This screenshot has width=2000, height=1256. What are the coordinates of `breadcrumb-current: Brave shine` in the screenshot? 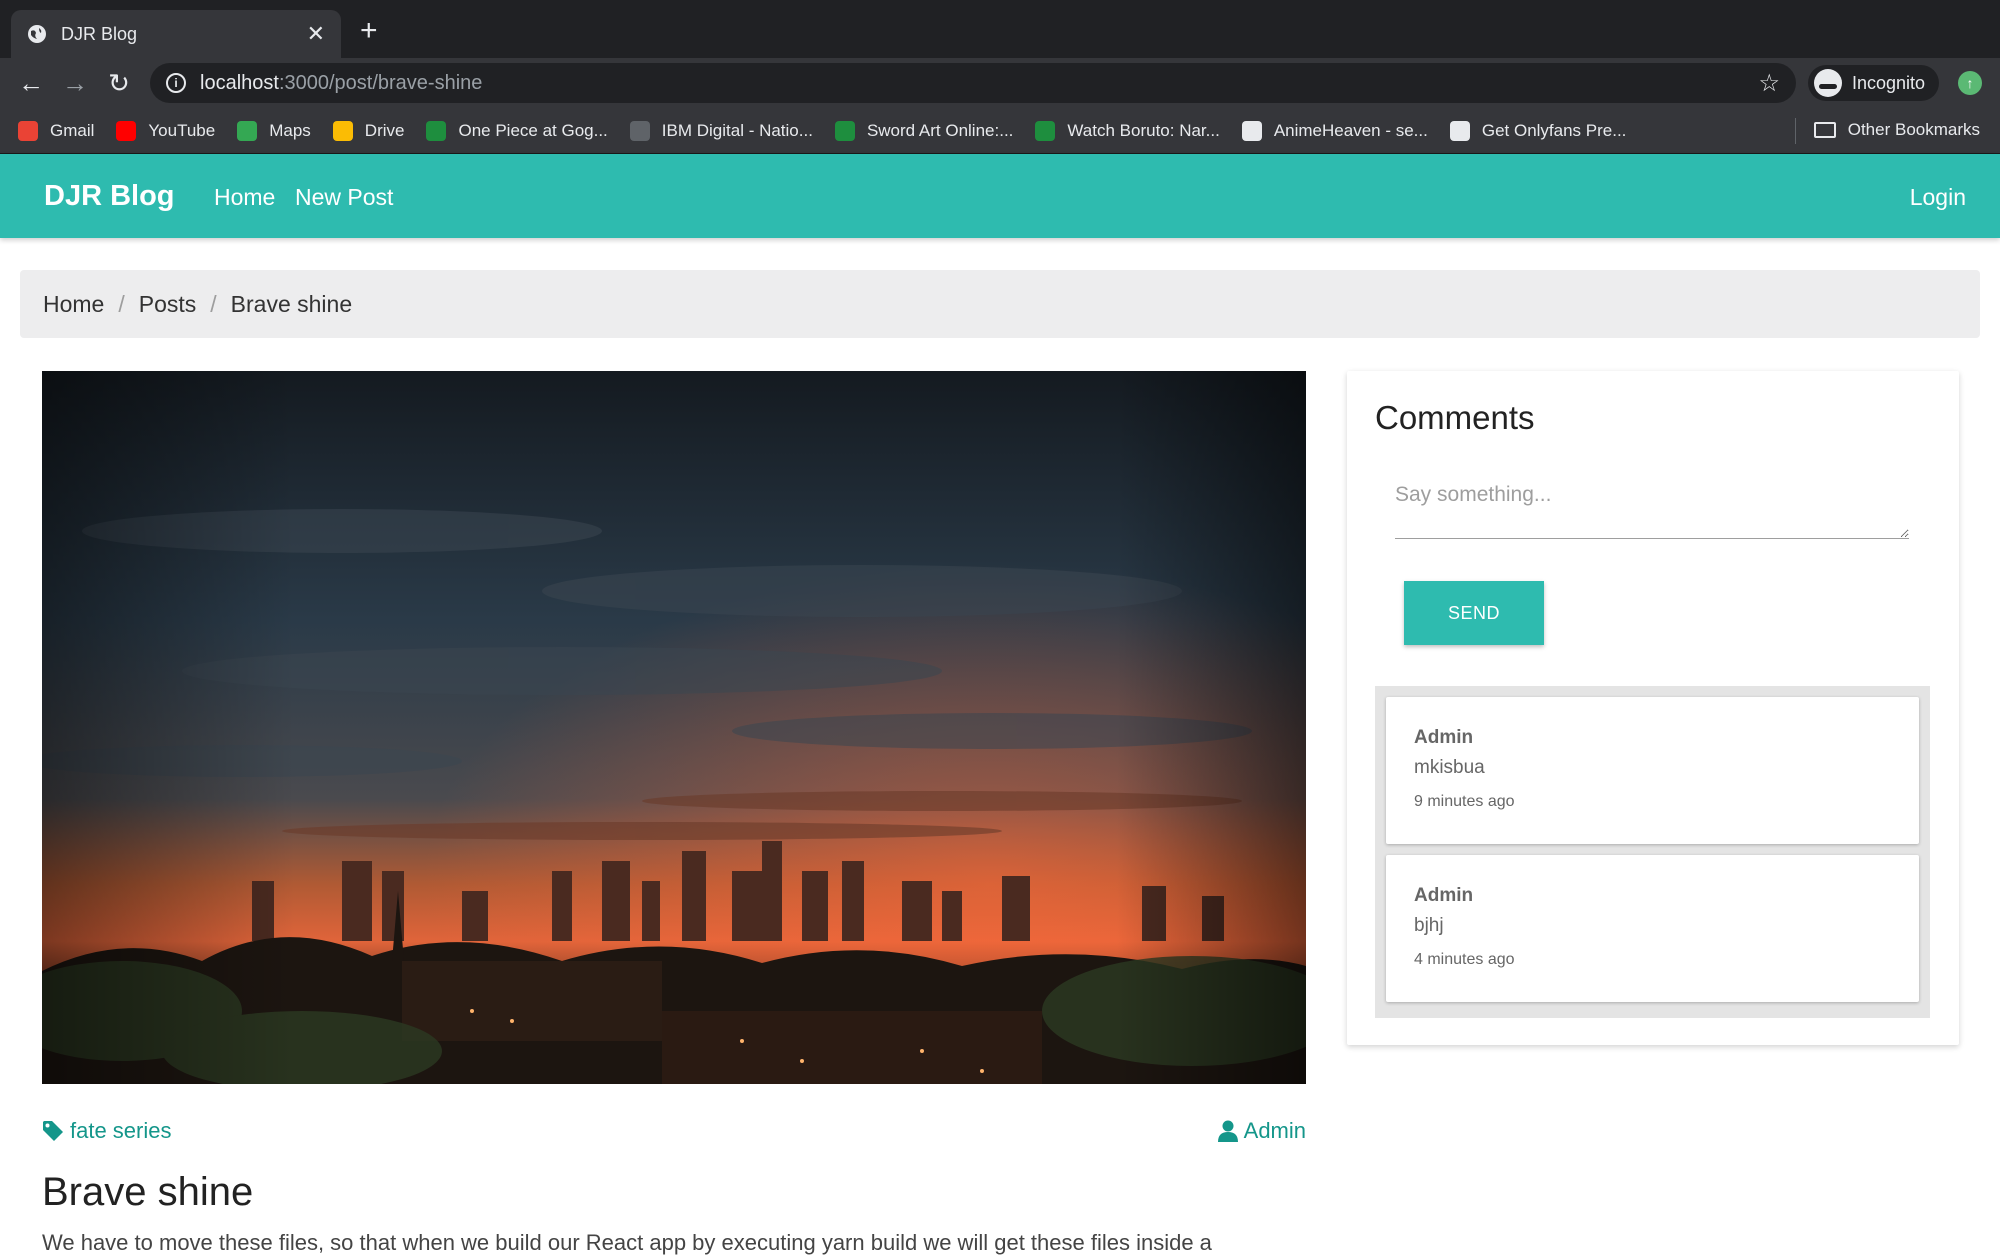 It's located at (291, 303).